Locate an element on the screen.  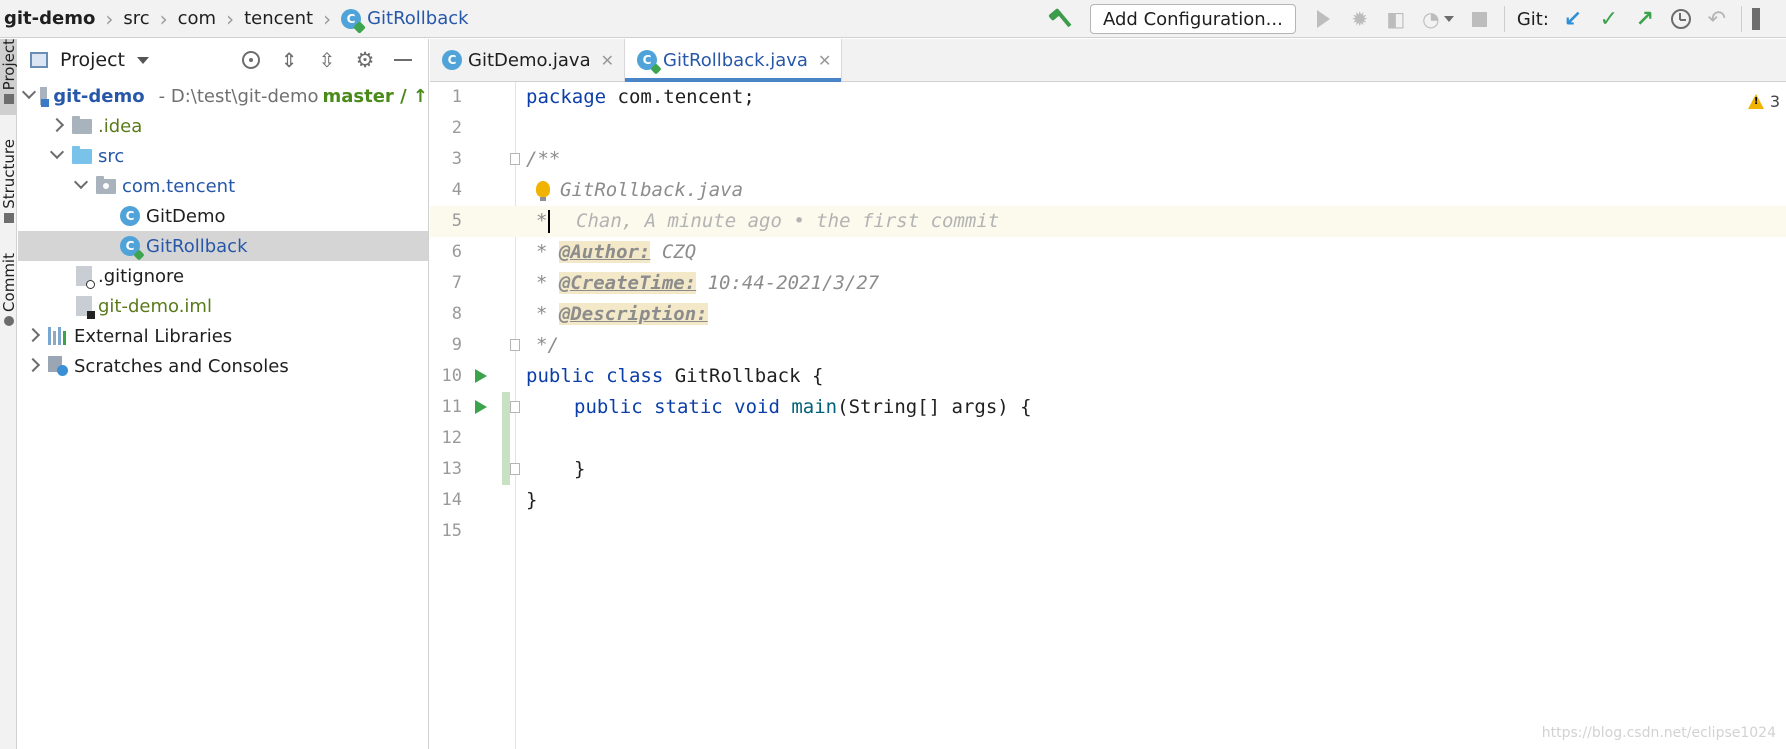
git-push-button: ↗ is located at coordinates (1645, 19).